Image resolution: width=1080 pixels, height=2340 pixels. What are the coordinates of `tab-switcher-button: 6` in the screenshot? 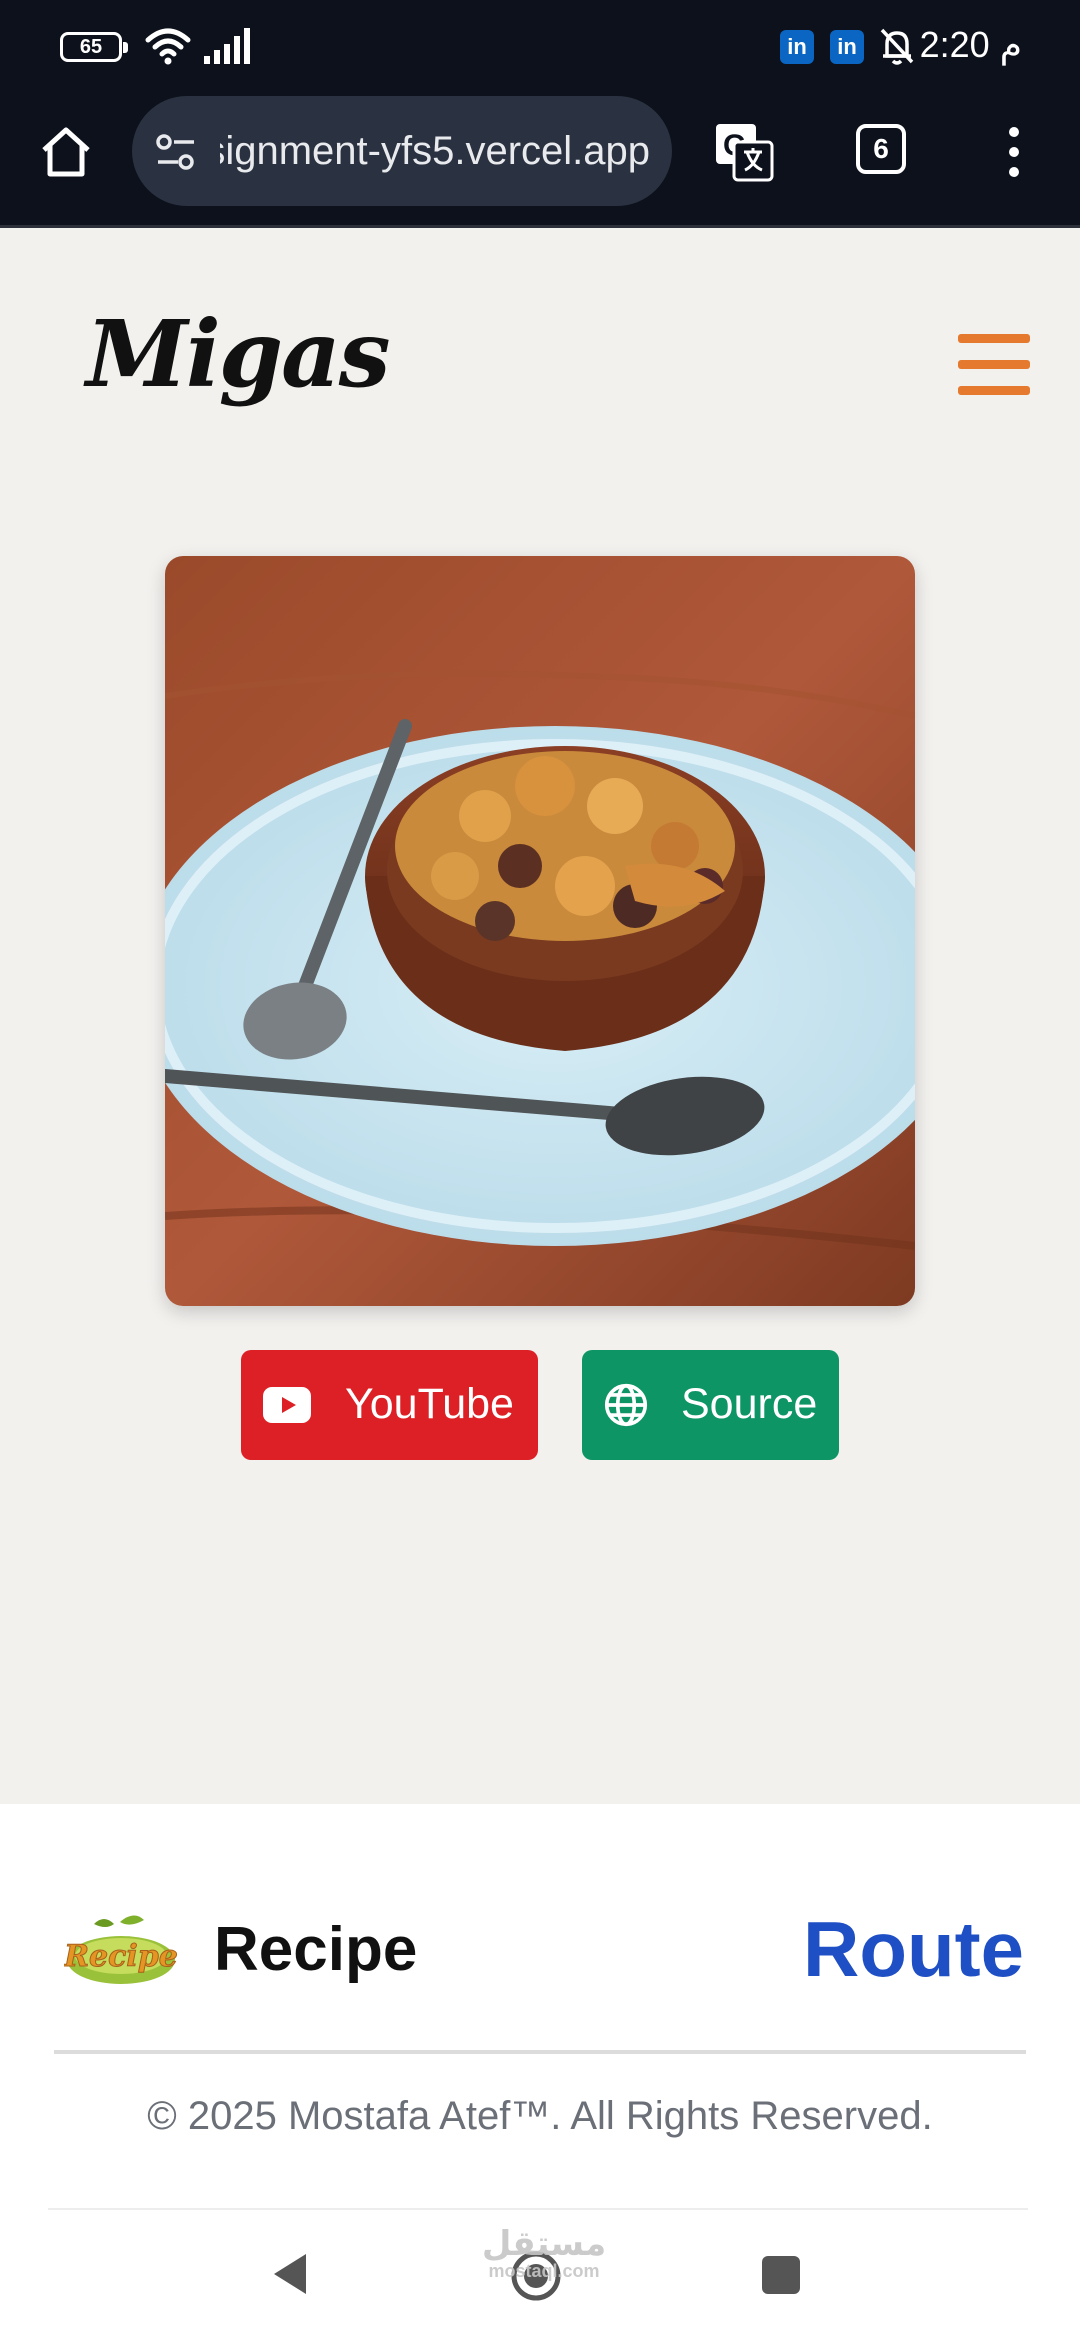 It's located at (881, 149).